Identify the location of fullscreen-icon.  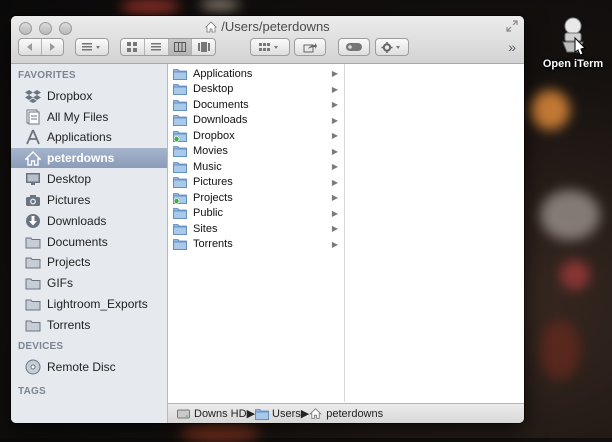
(512, 26).